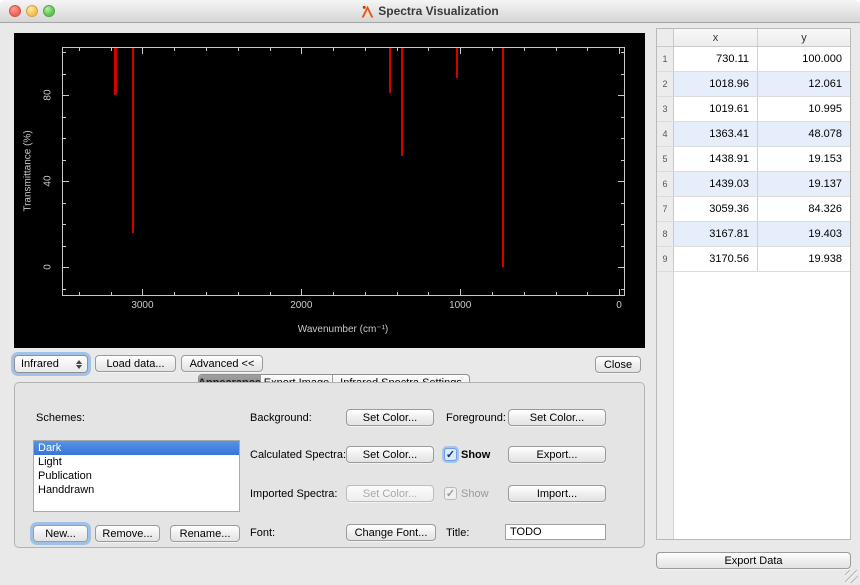 The width and height of the screenshot is (860, 585). What do you see at coordinates (15, 11) in the screenshot?
I see `close-window-button` at bounding box center [15, 11].